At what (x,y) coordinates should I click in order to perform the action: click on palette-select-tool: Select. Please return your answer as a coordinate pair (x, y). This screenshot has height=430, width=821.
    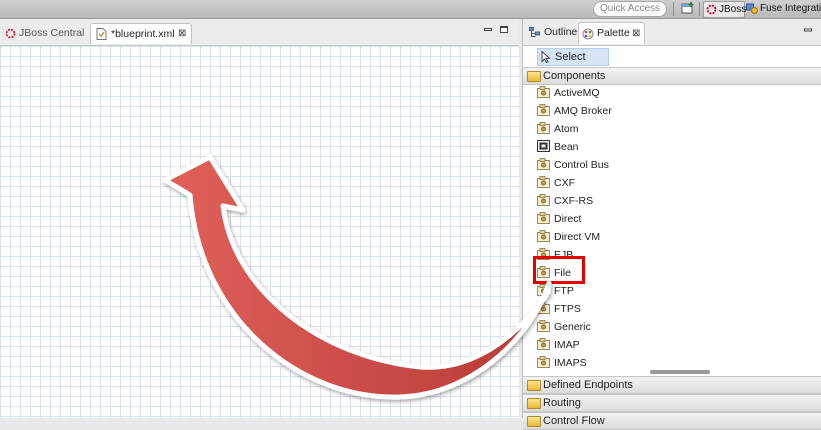
    Looking at the image, I should click on (573, 57).